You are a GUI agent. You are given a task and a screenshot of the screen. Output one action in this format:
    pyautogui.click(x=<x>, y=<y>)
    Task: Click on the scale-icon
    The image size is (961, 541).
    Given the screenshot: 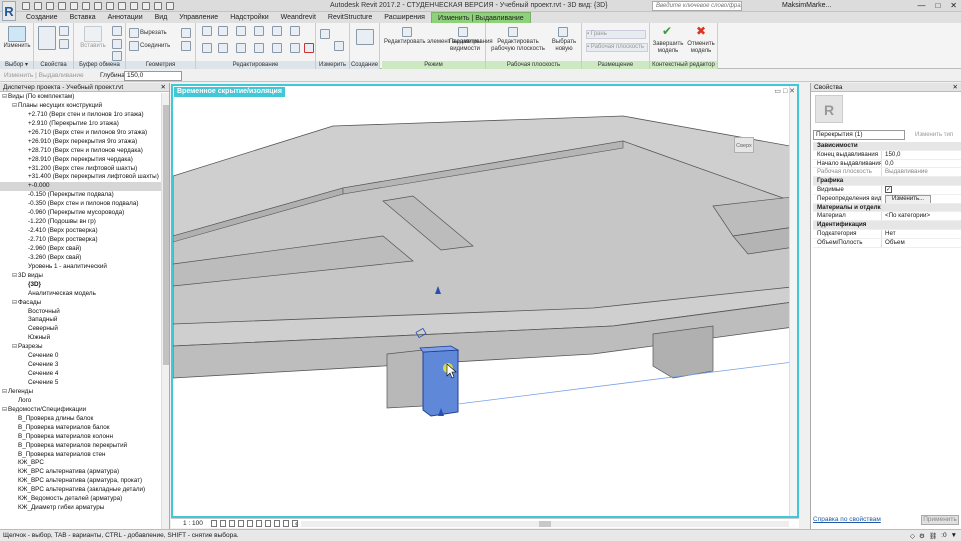 What is the action you would take?
    pyautogui.click(x=295, y=48)
    